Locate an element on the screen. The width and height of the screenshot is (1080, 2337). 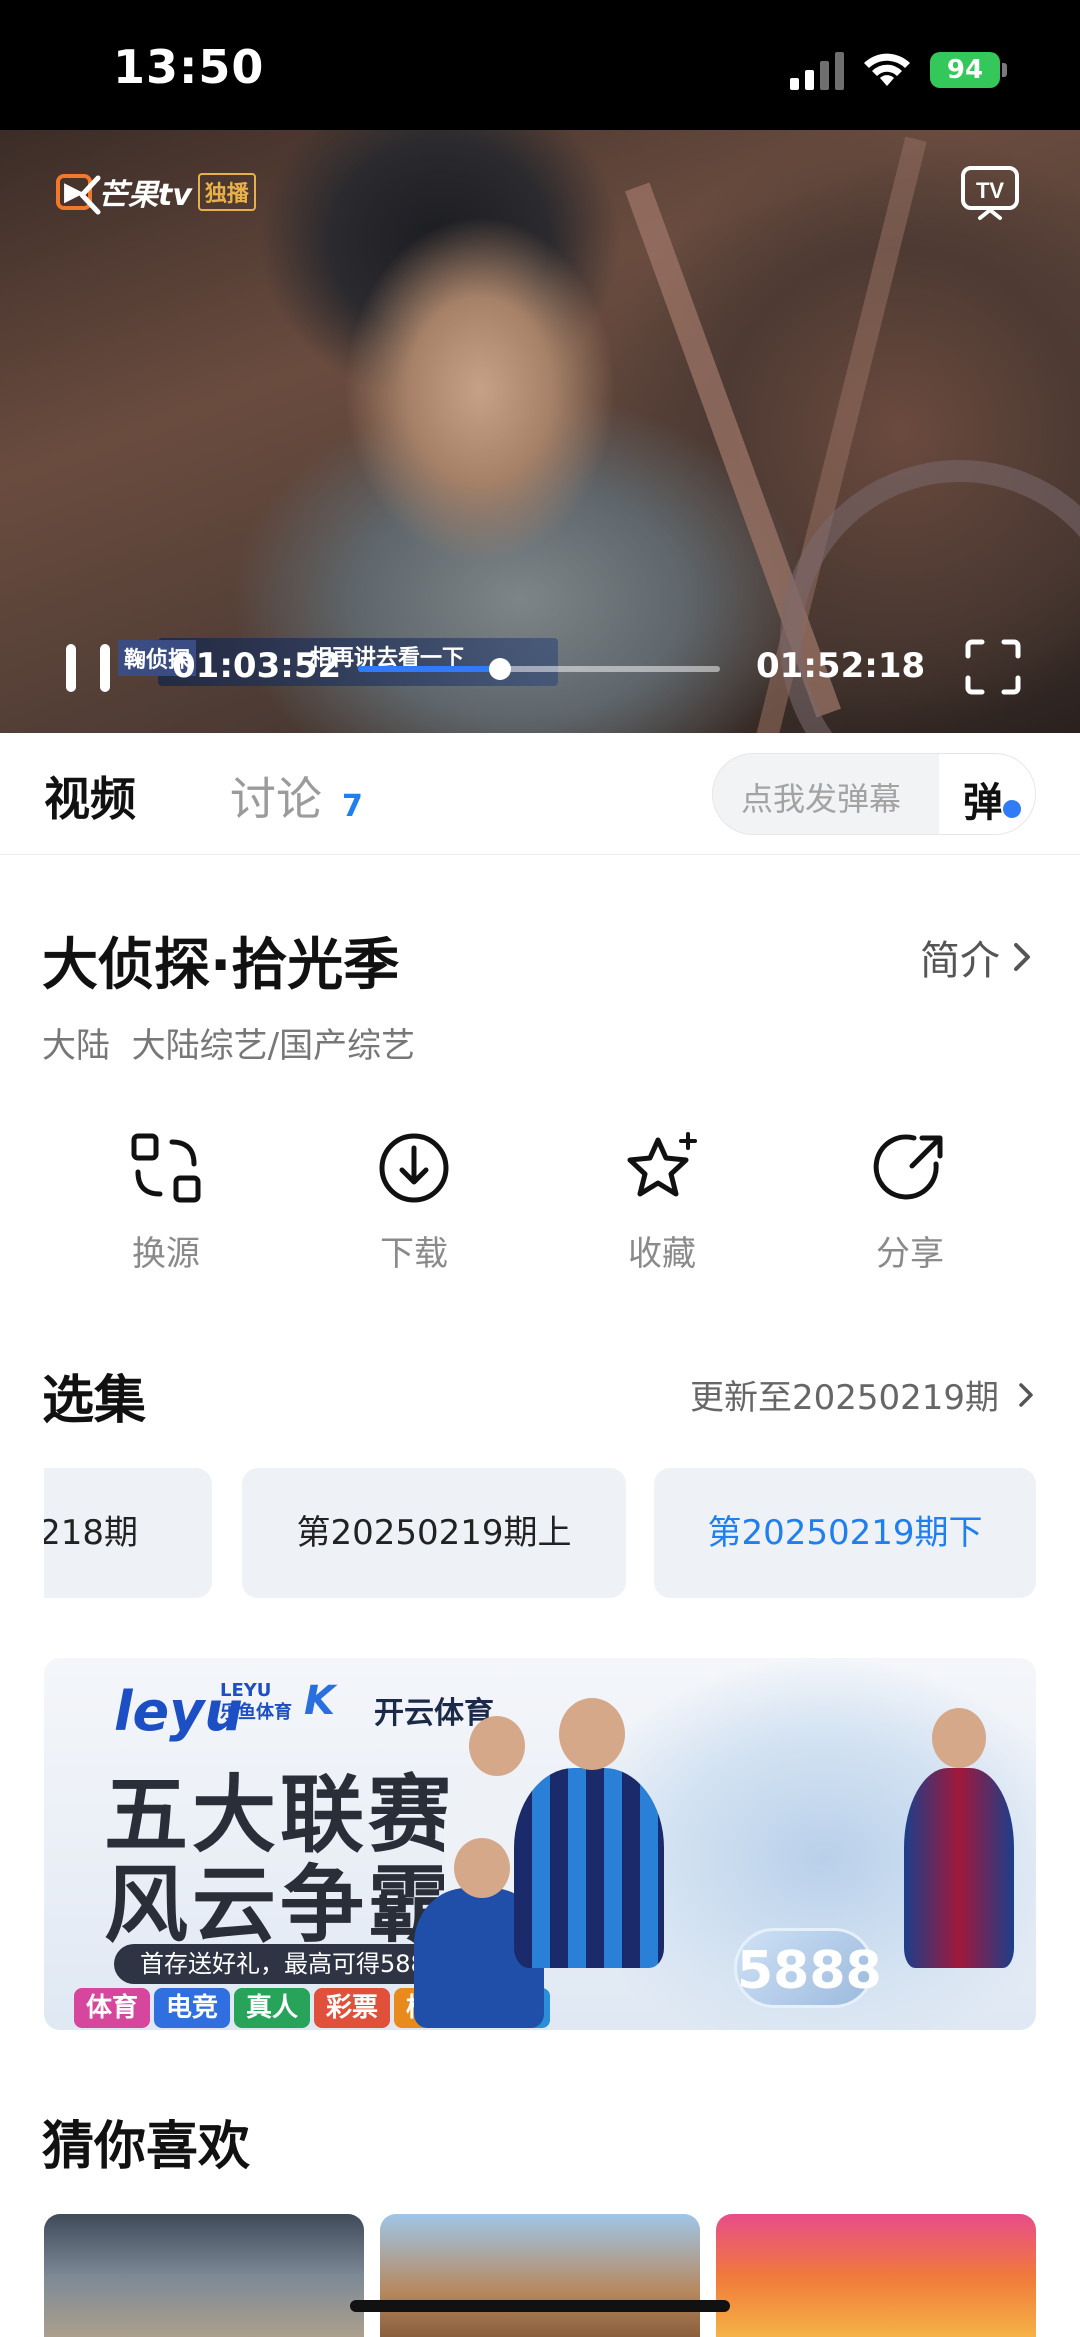
danmu-input: 点我发弹幕 is located at coordinates (821, 797).